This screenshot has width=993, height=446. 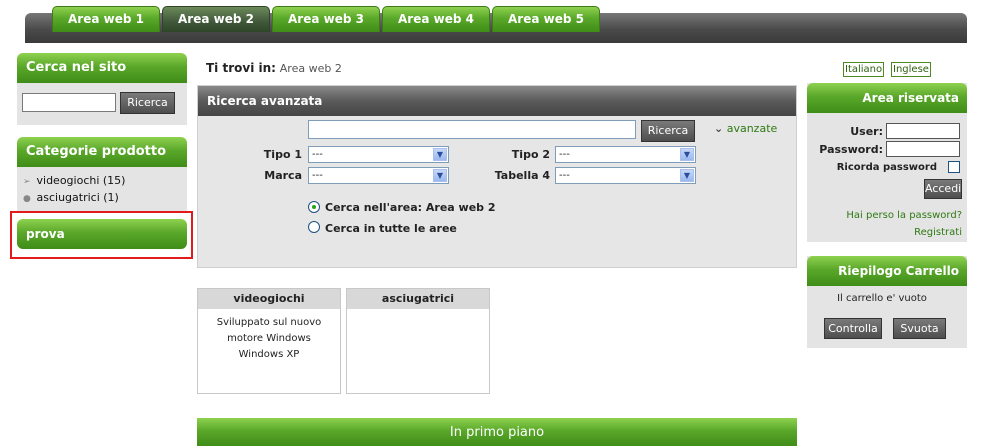 What do you see at coordinates (81, 180) in the screenshot?
I see `category-label: videogiochi (15)` at bounding box center [81, 180].